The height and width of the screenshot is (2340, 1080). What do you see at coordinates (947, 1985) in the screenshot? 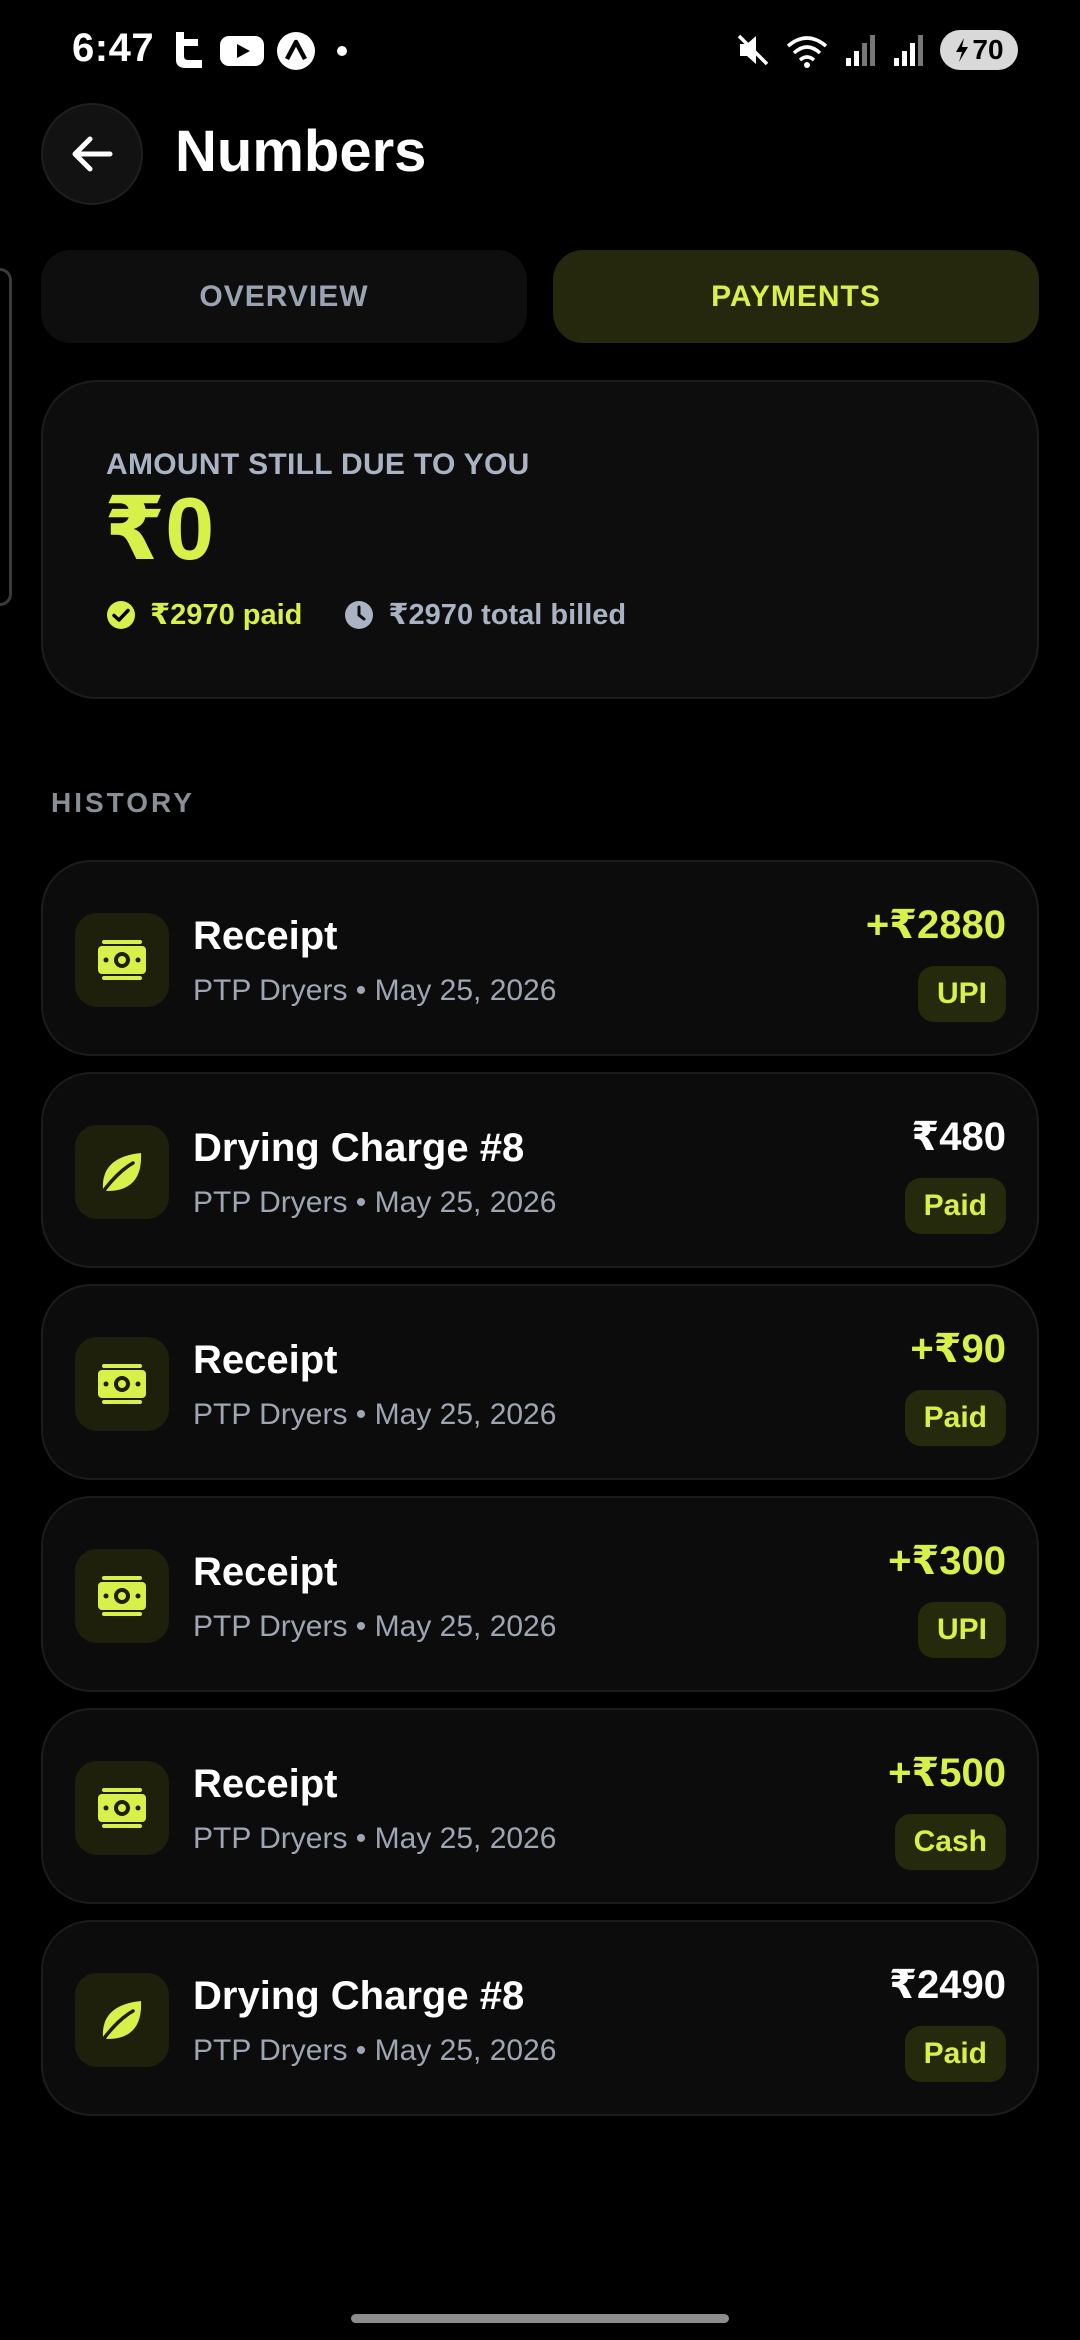
I see `item-amount: ₹2490` at bounding box center [947, 1985].